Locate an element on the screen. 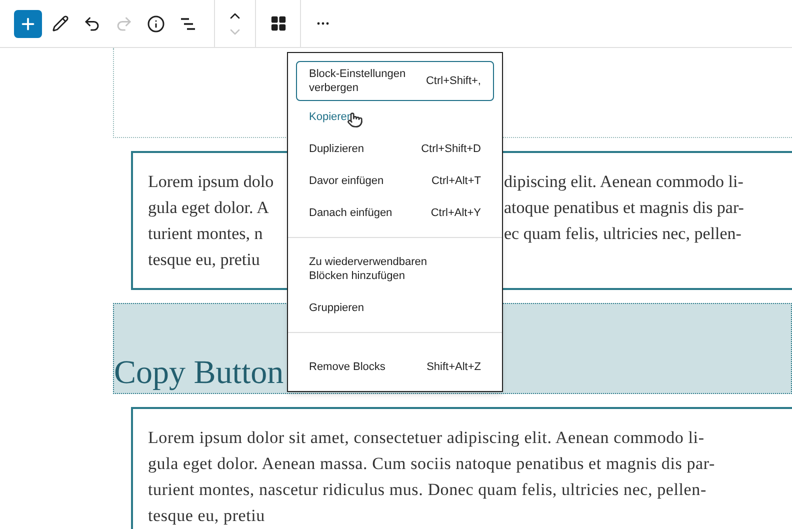 The width and height of the screenshot is (792, 529). paragraph-text: dipiscing elit. Aenean commodo li- is located at coordinates (624, 182).